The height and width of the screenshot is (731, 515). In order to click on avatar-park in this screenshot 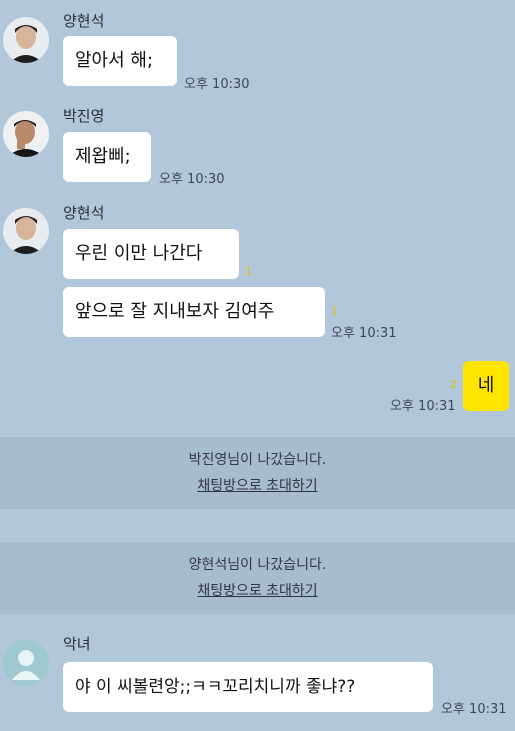, I will do `click(26, 134)`.